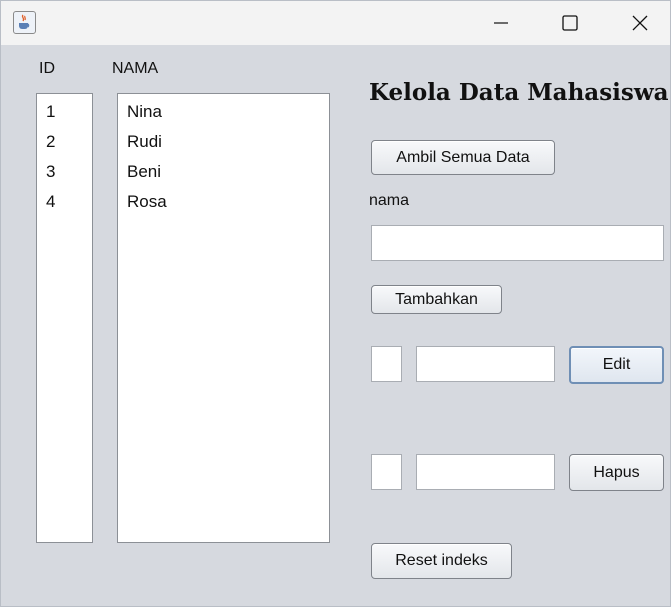 The height and width of the screenshot is (607, 671). Describe the element at coordinates (616, 472) in the screenshot. I see `delete-button: Hapus` at that location.